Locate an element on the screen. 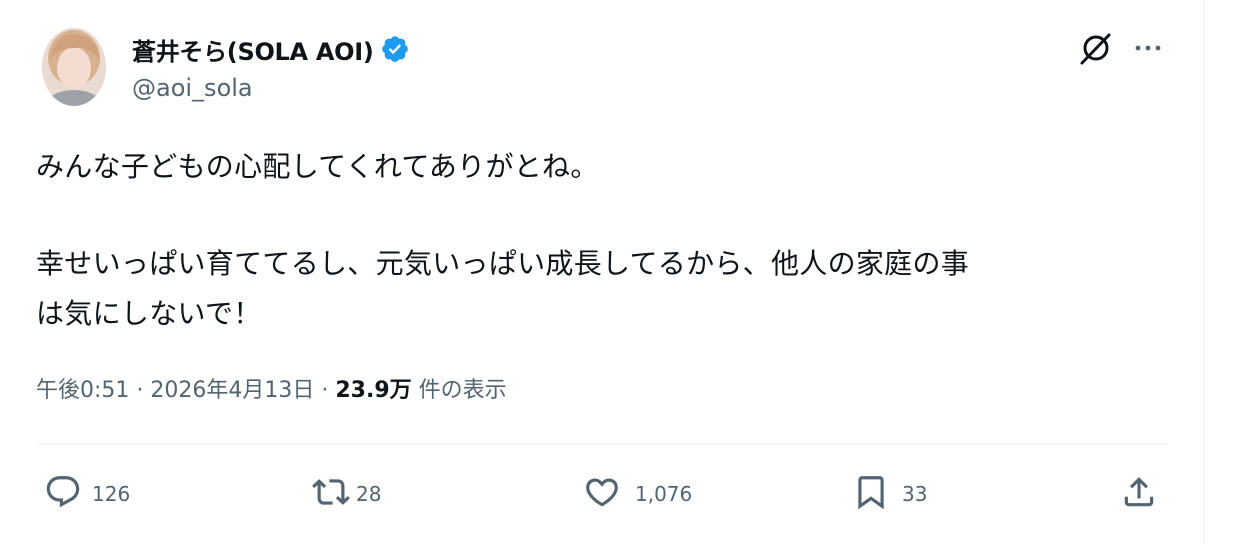 Image resolution: width=1235 pixels, height=544 pixels. tweet-time: 午後0:51 is located at coordinates (82, 390).